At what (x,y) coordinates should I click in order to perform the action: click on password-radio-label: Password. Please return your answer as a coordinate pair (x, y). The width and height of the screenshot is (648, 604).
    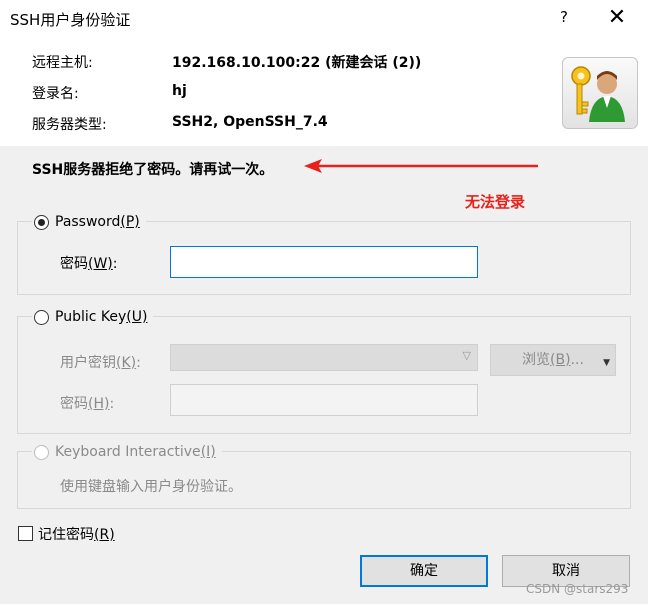
    Looking at the image, I should click on (88, 222).